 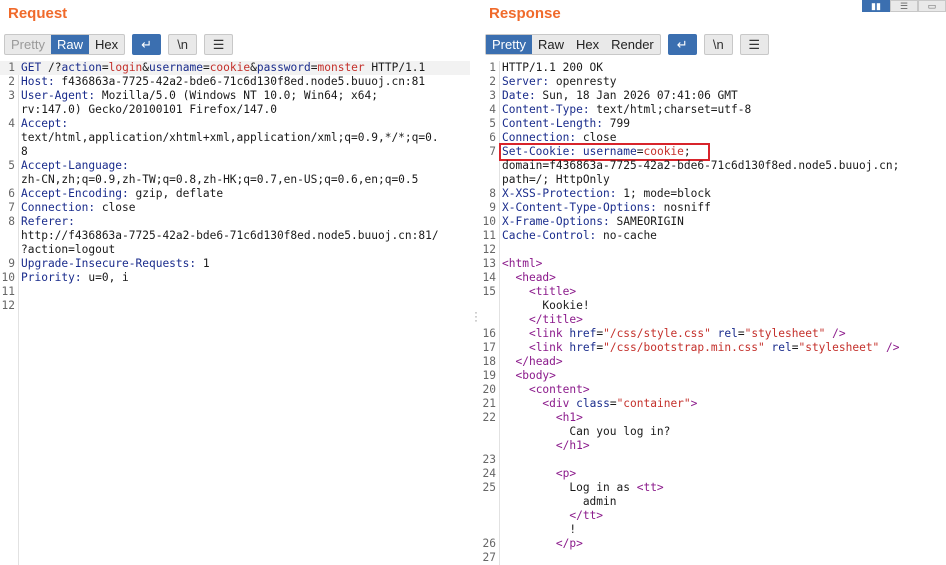 What do you see at coordinates (489, 221) in the screenshot?
I see `response-line-number: 10` at bounding box center [489, 221].